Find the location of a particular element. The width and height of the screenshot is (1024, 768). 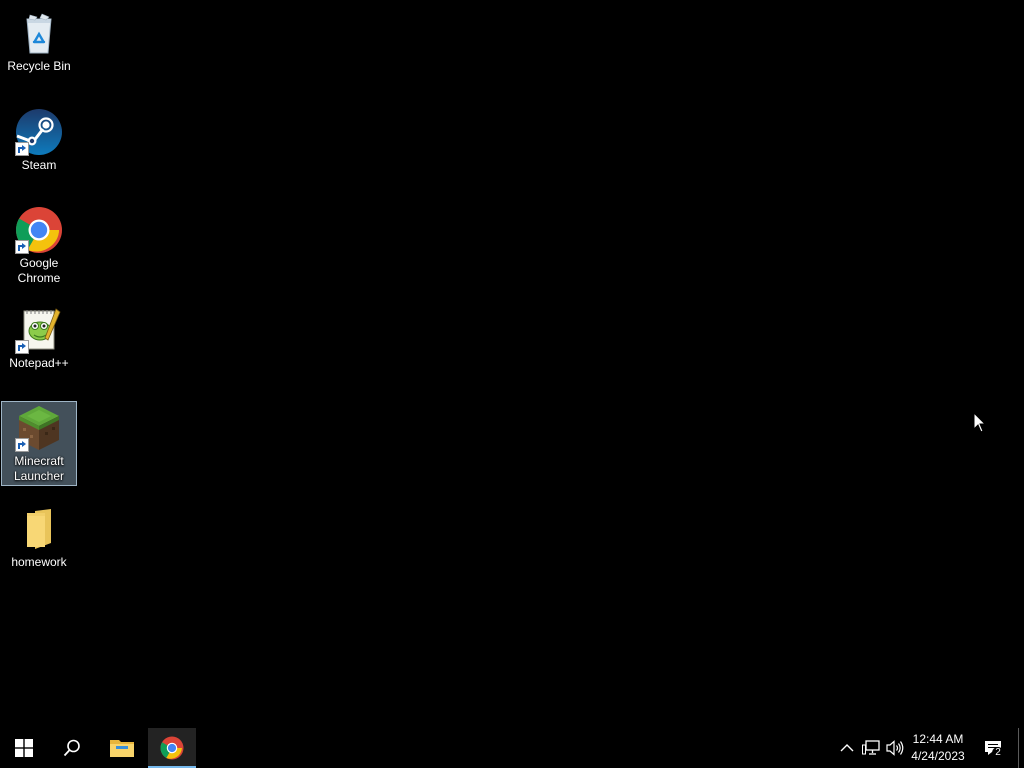

desktop-icon-notepad-plus-plus: Notepad++ is located at coordinates (39, 338).